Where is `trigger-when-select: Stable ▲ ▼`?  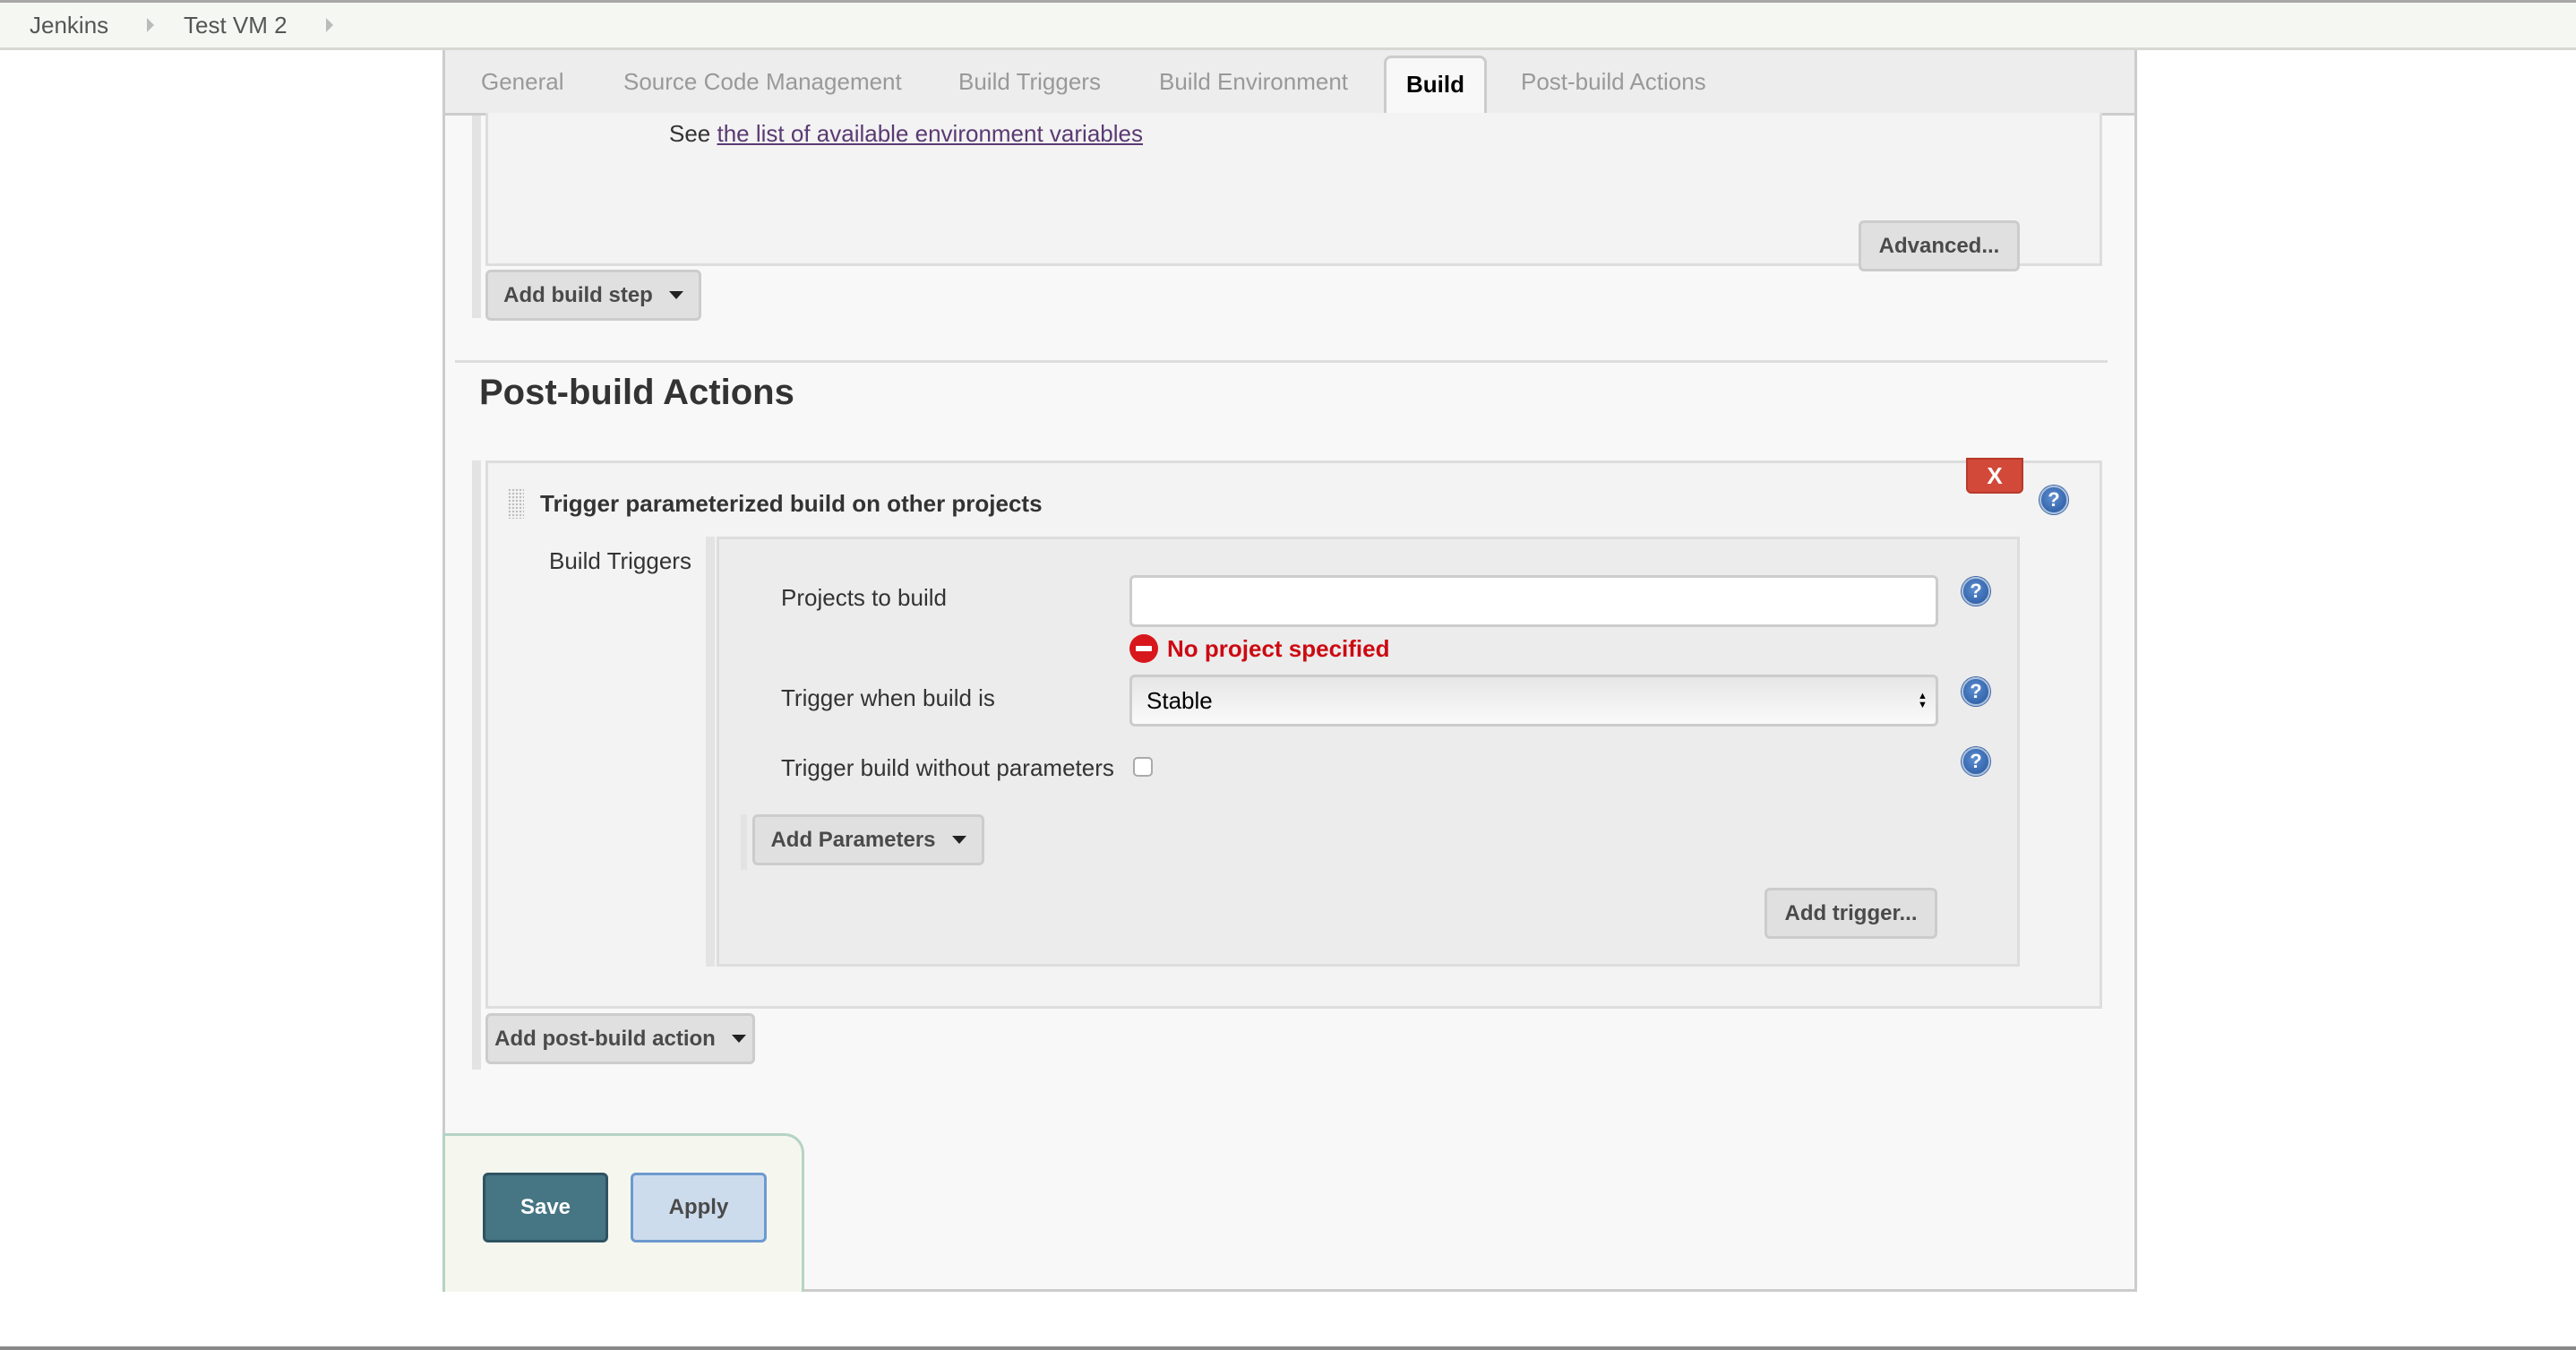 trigger-when-select: Stable ▲ ▼ is located at coordinates (1533, 701).